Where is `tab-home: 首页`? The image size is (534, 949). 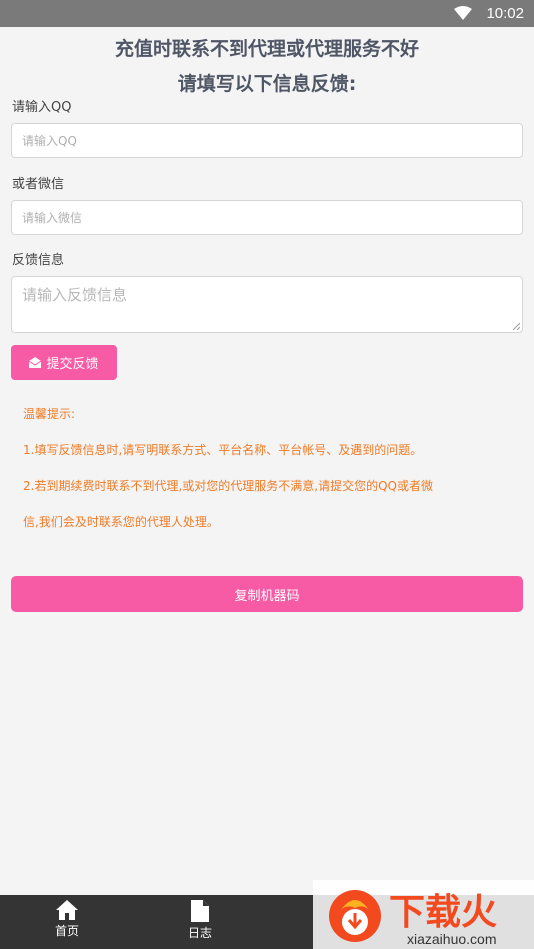 tab-home: 首页 is located at coordinates (67, 919).